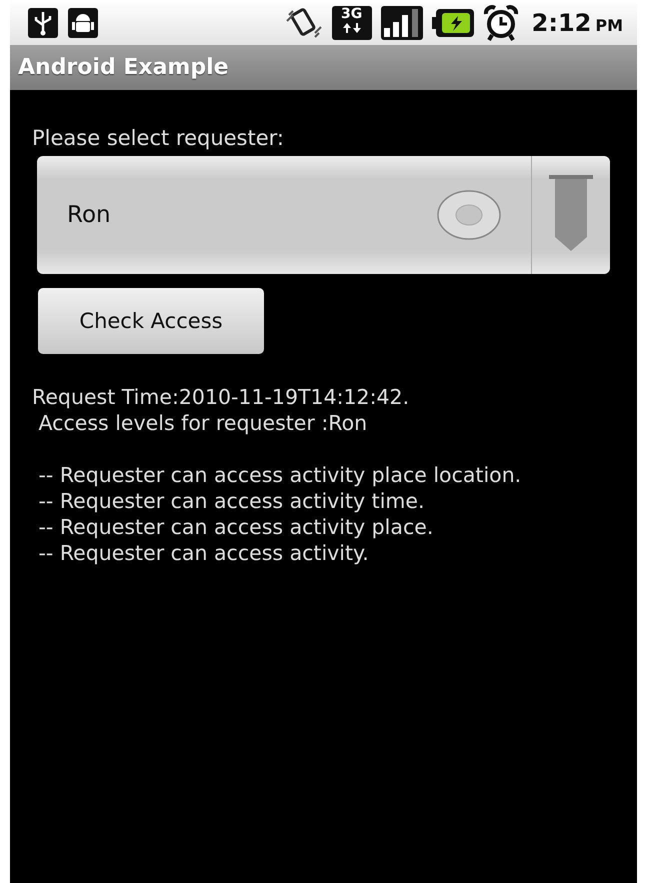 This screenshot has width=647, height=883. I want to click on radio-icon, so click(469, 215).